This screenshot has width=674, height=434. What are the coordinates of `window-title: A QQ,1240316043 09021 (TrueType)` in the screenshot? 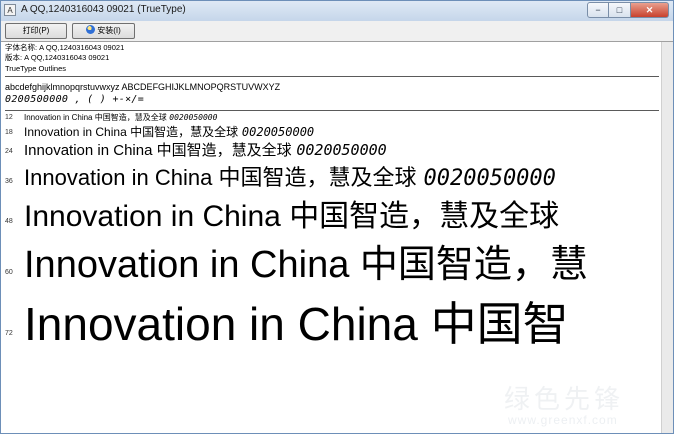 It's located at (103, 9).